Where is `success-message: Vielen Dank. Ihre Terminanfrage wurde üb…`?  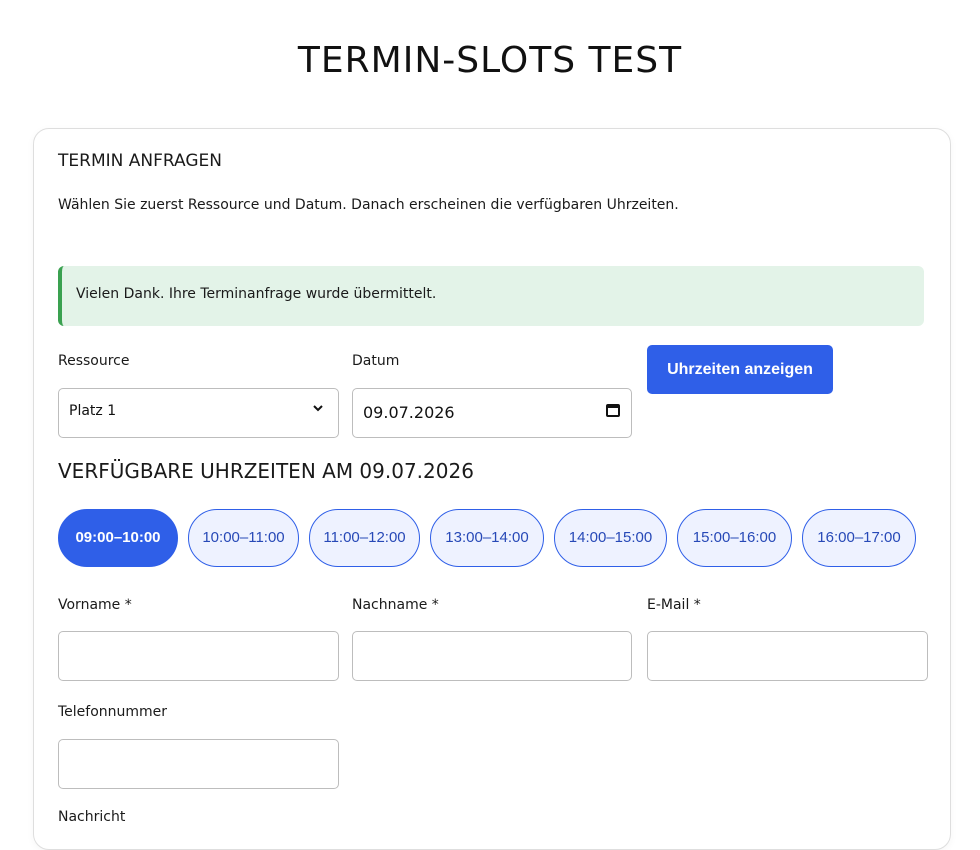
success-message: Vielen Dank. Ihre Terminanfrage wurde üb… is located at coordinates (256, 294).